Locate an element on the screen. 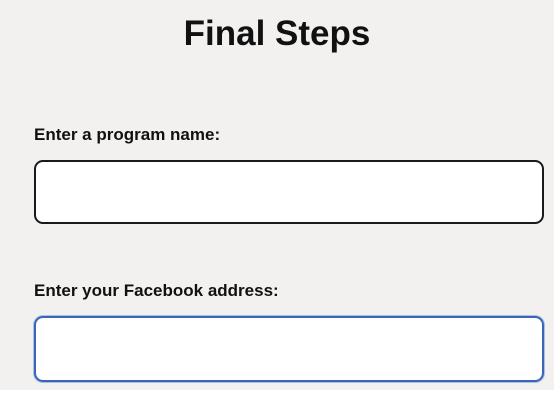  program-name-label: Enter a program name: is located at coordinates (127, 134).